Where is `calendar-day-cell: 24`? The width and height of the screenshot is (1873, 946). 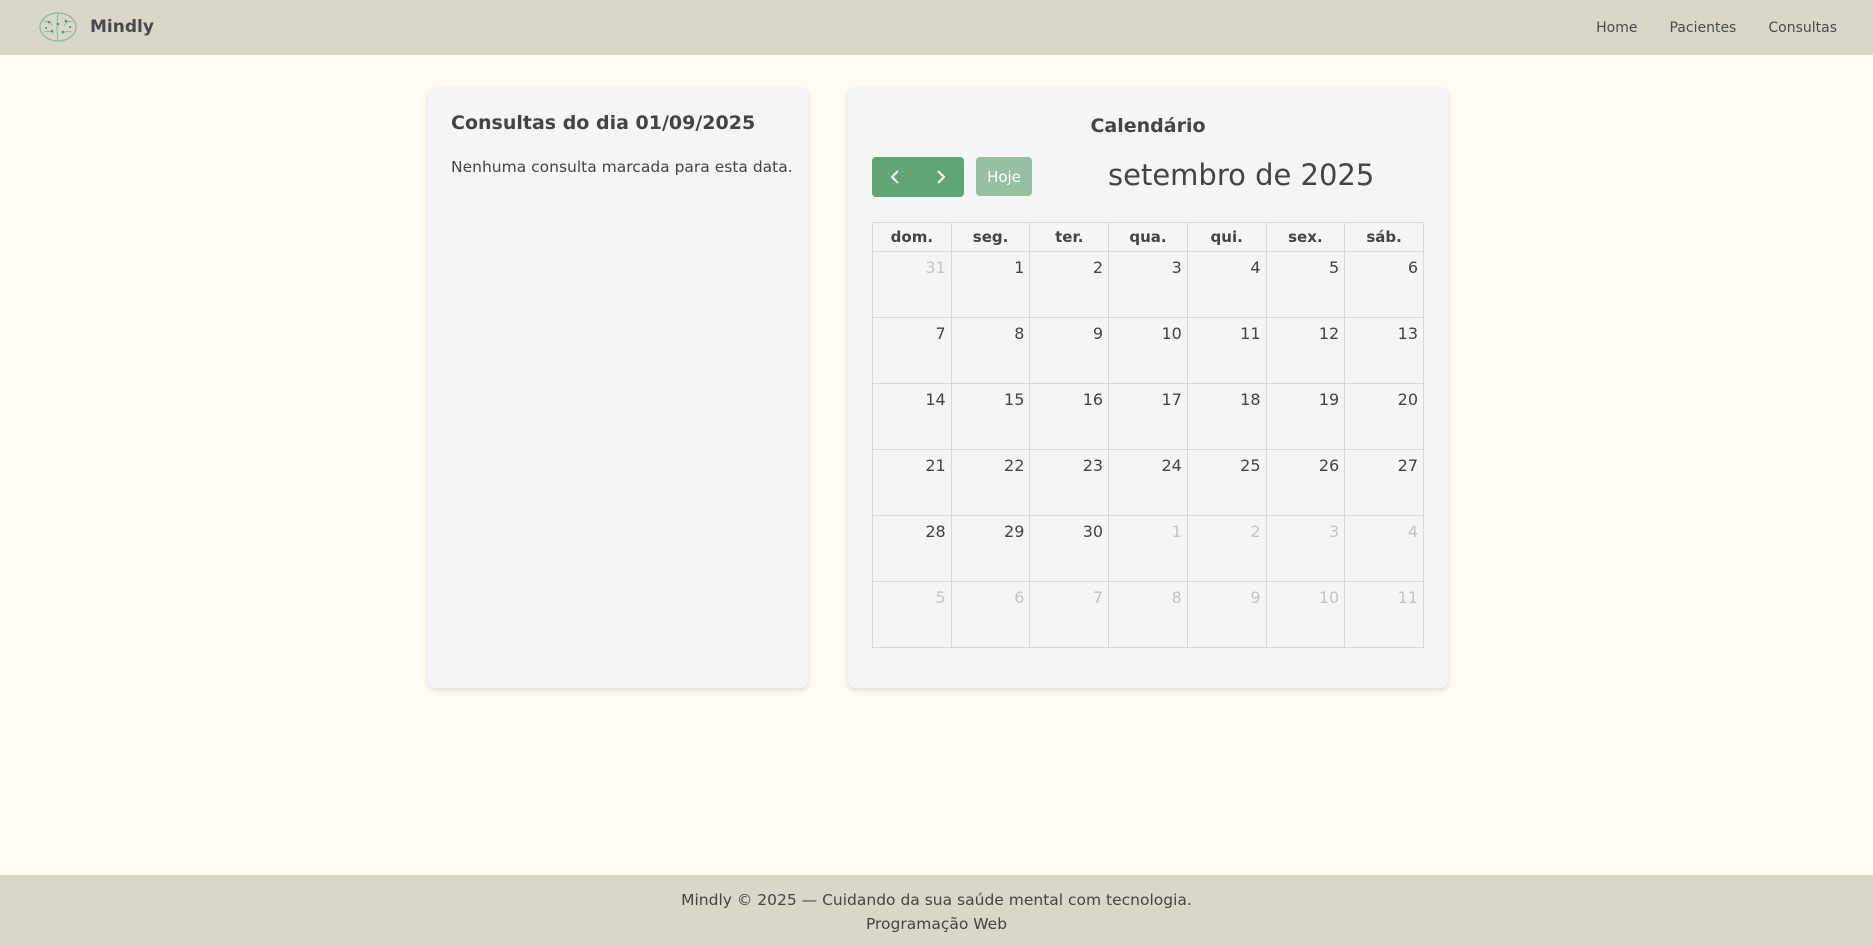
calendar-day-cell: 24 is located at coordinates (1148, 482).